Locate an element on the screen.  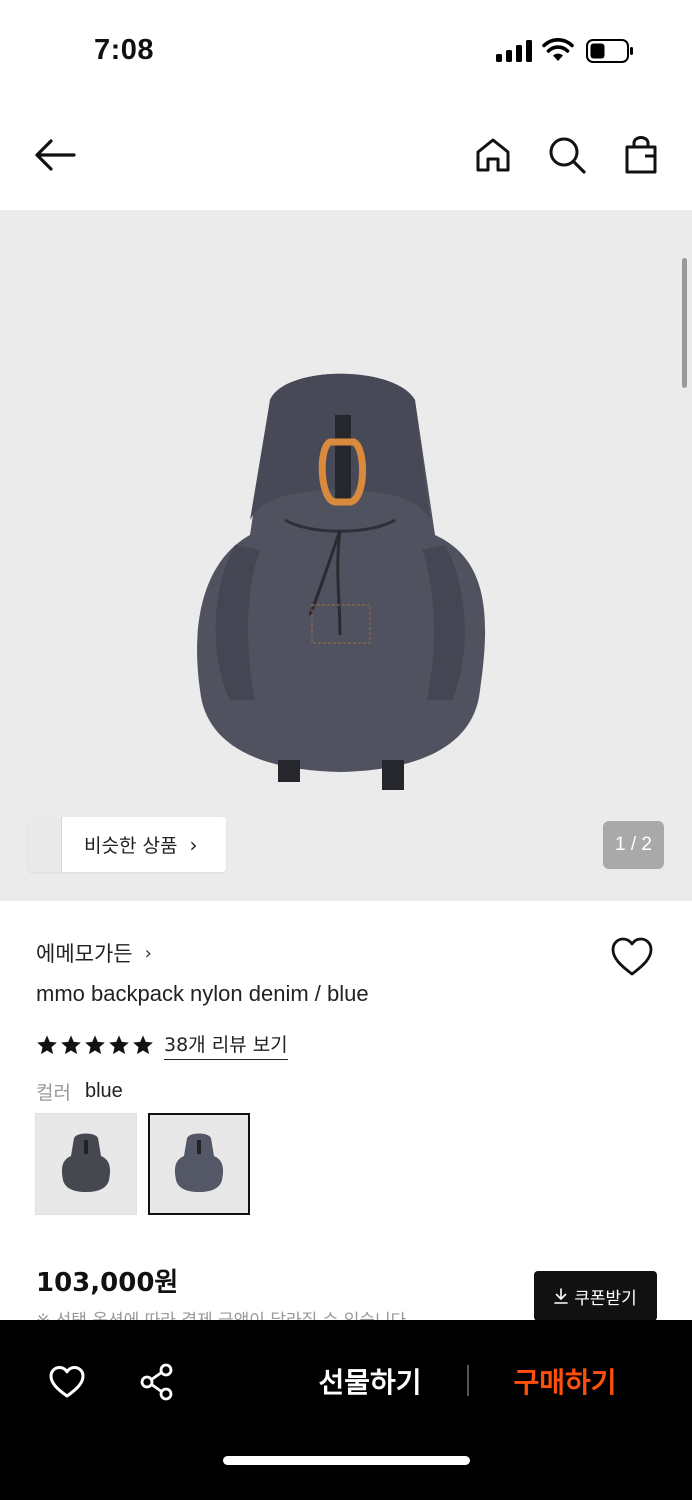
wishlist-button is located at coordinates (67, 1382).